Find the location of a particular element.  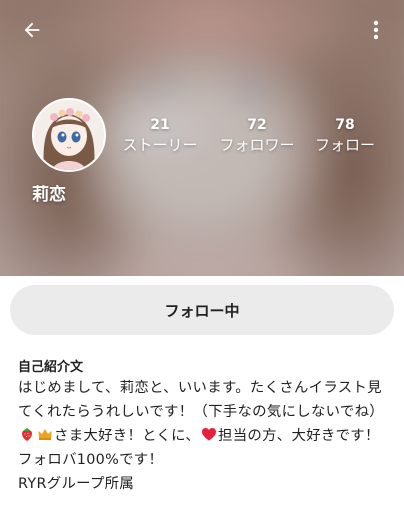

following-label: フォロー is located at coordinates (344, 145).